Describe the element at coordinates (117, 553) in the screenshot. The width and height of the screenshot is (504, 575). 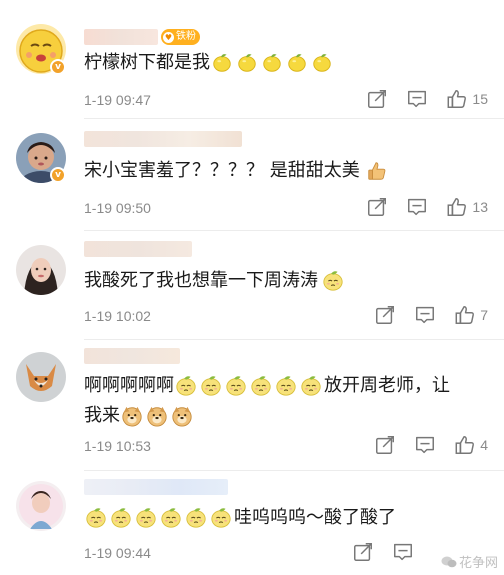
I see `comment-time: 1-19 09:44` at that location.